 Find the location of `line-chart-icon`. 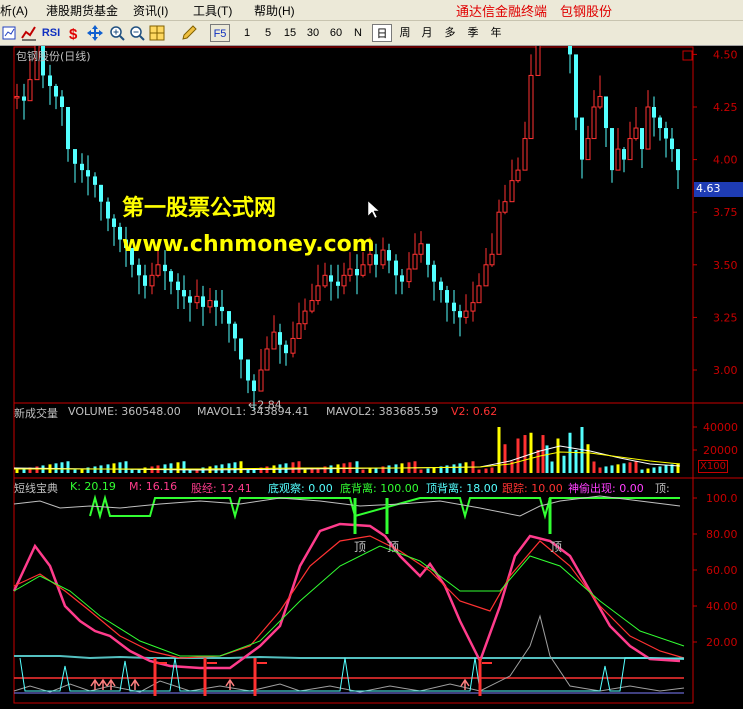

line-chart-icon is located at coordinates (29, 33).